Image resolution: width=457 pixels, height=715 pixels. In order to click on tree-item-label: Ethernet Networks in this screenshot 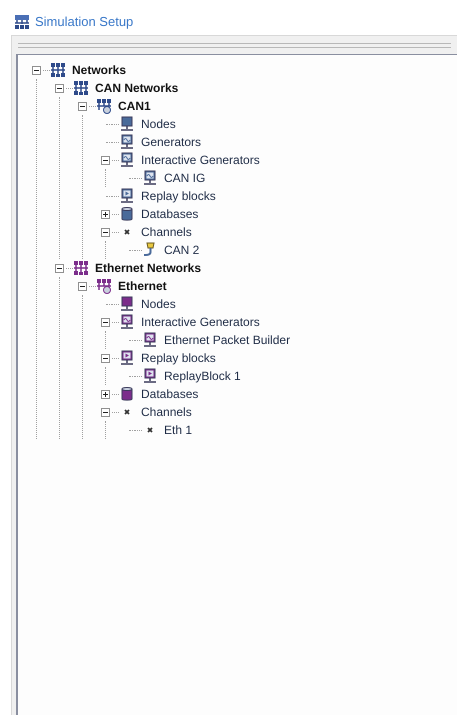, I will do `click(148, 268)`.